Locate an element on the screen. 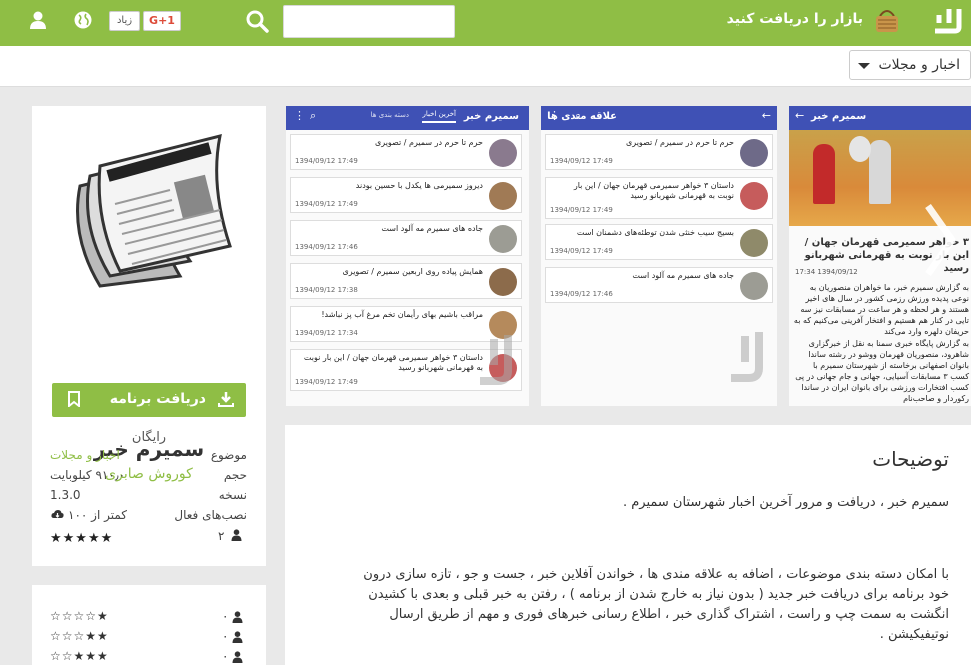 The height and width of the screenshot is (665, 971). rating-row: ☆☆★★★ ۰ is located at coordinates (149, 657).